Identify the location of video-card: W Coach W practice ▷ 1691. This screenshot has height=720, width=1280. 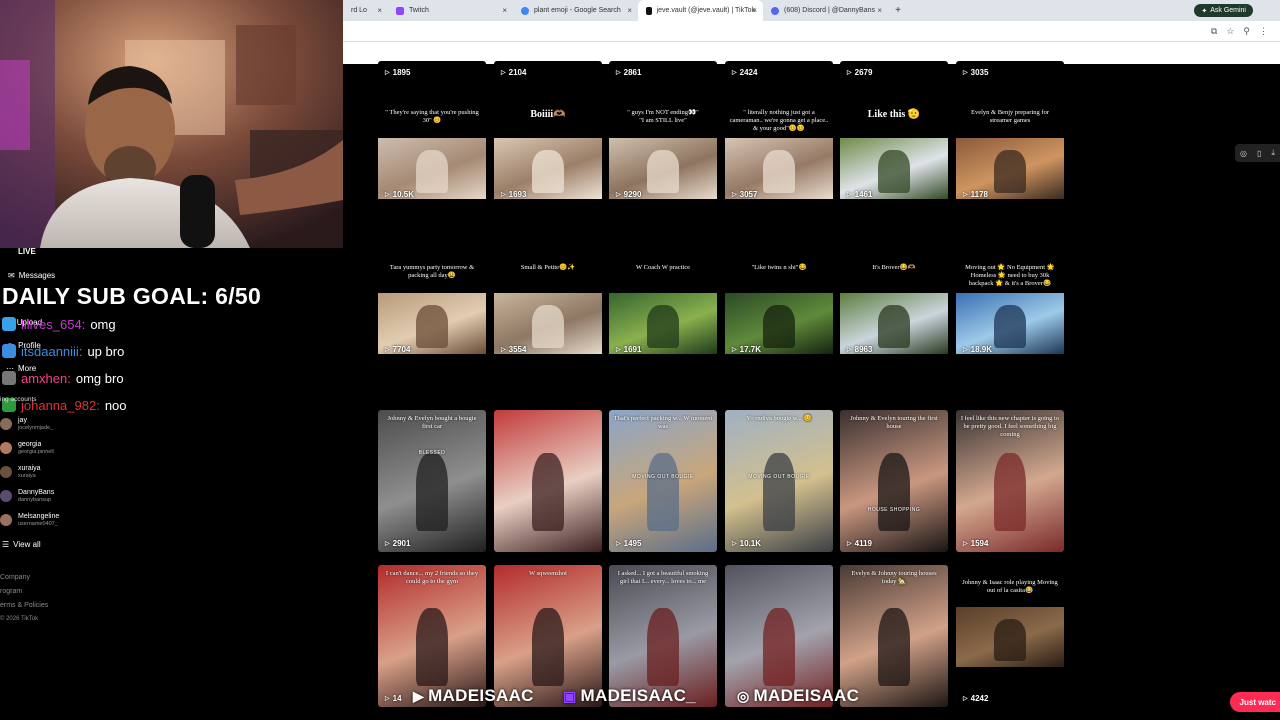
(663, 287).